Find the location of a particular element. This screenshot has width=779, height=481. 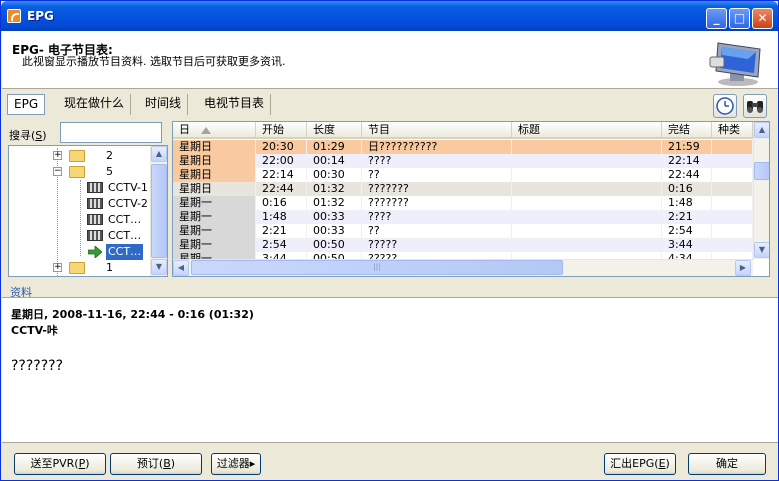

search-binoculars-button is located at coordinates (755, 106).